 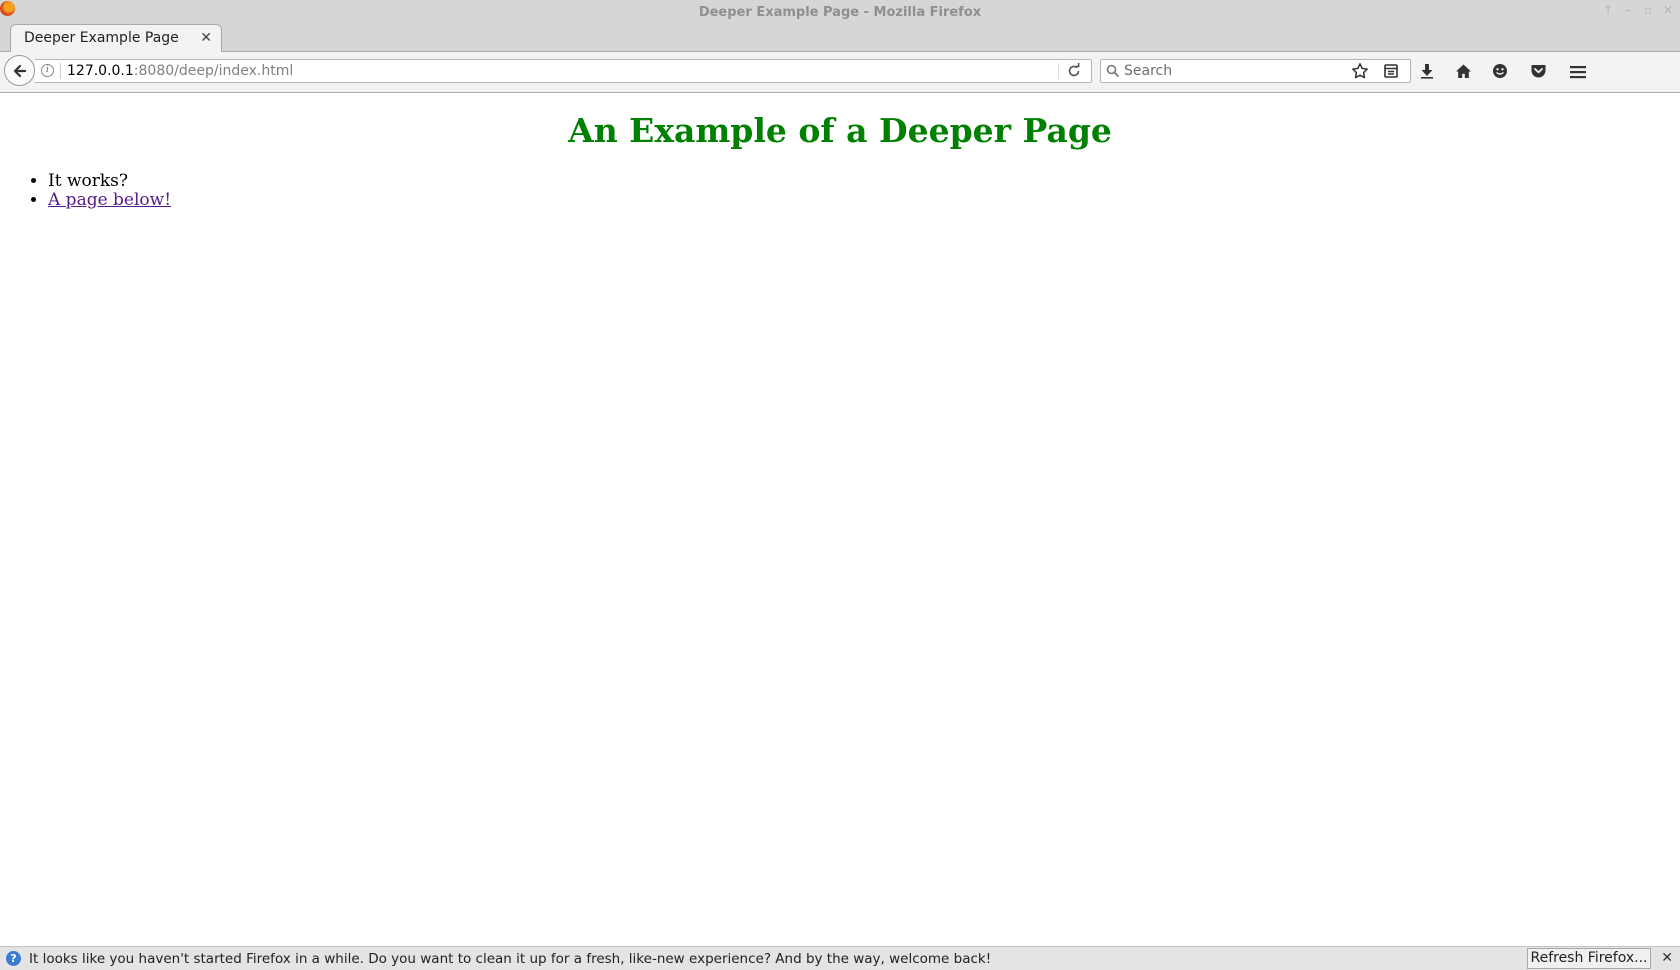 I want to click on reload-icon, so click(x=1074, y=71).